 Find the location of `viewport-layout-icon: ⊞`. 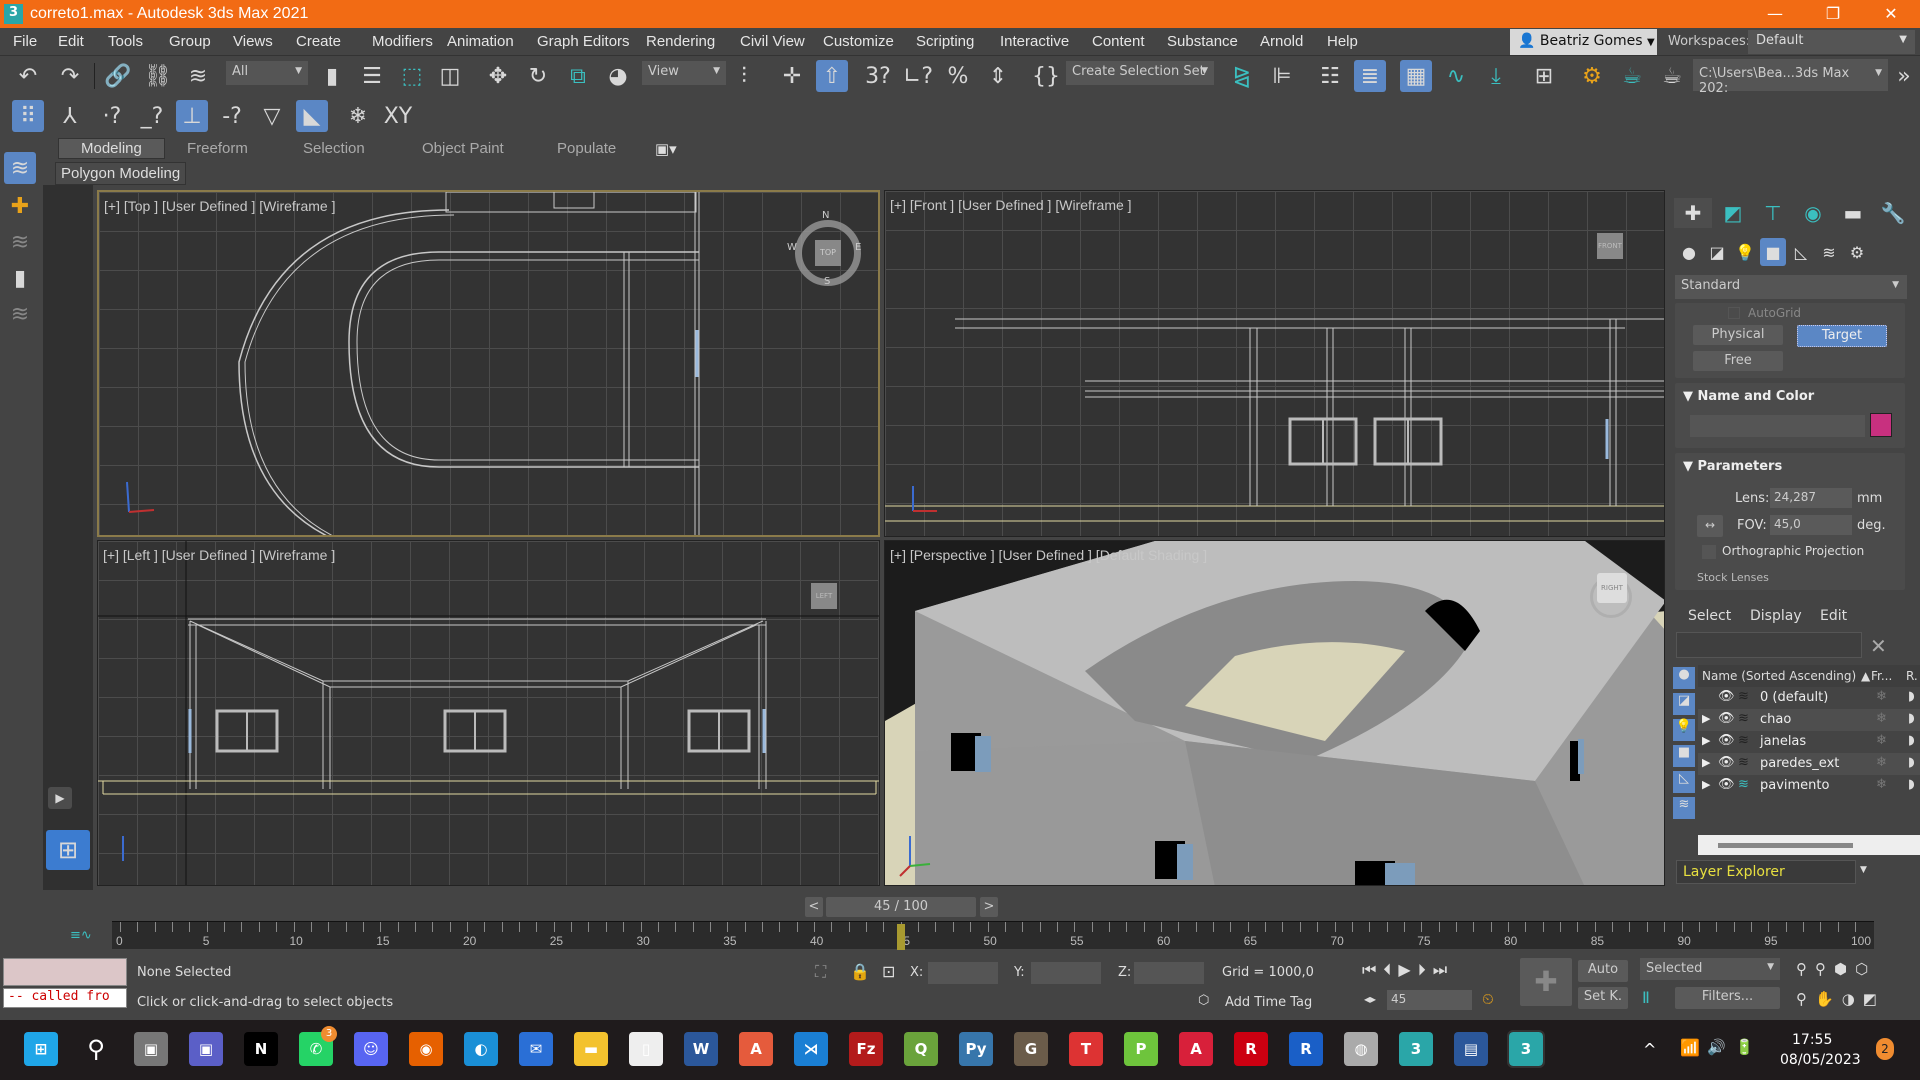

viewport-layout-icon: ⊞ is located at coordinates (68, 850).